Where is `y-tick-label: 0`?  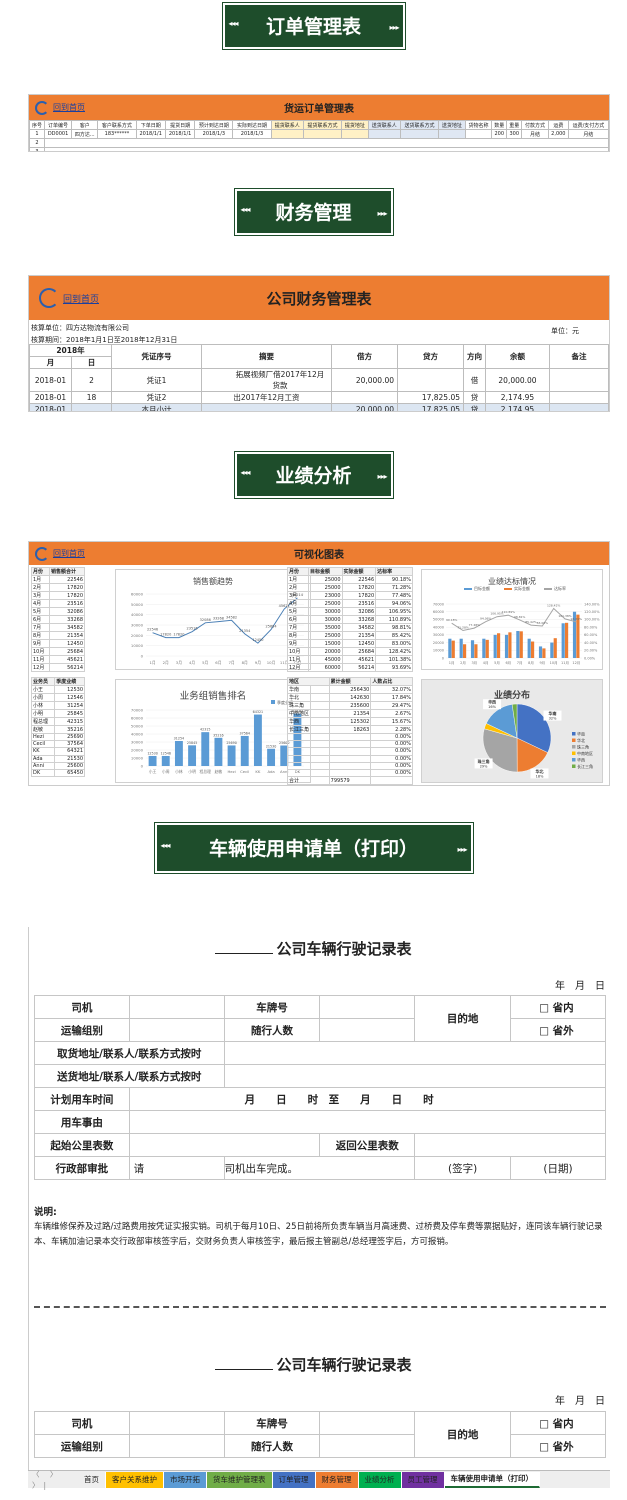
y-tick-label: 0 is located at coordinates (142, 656).